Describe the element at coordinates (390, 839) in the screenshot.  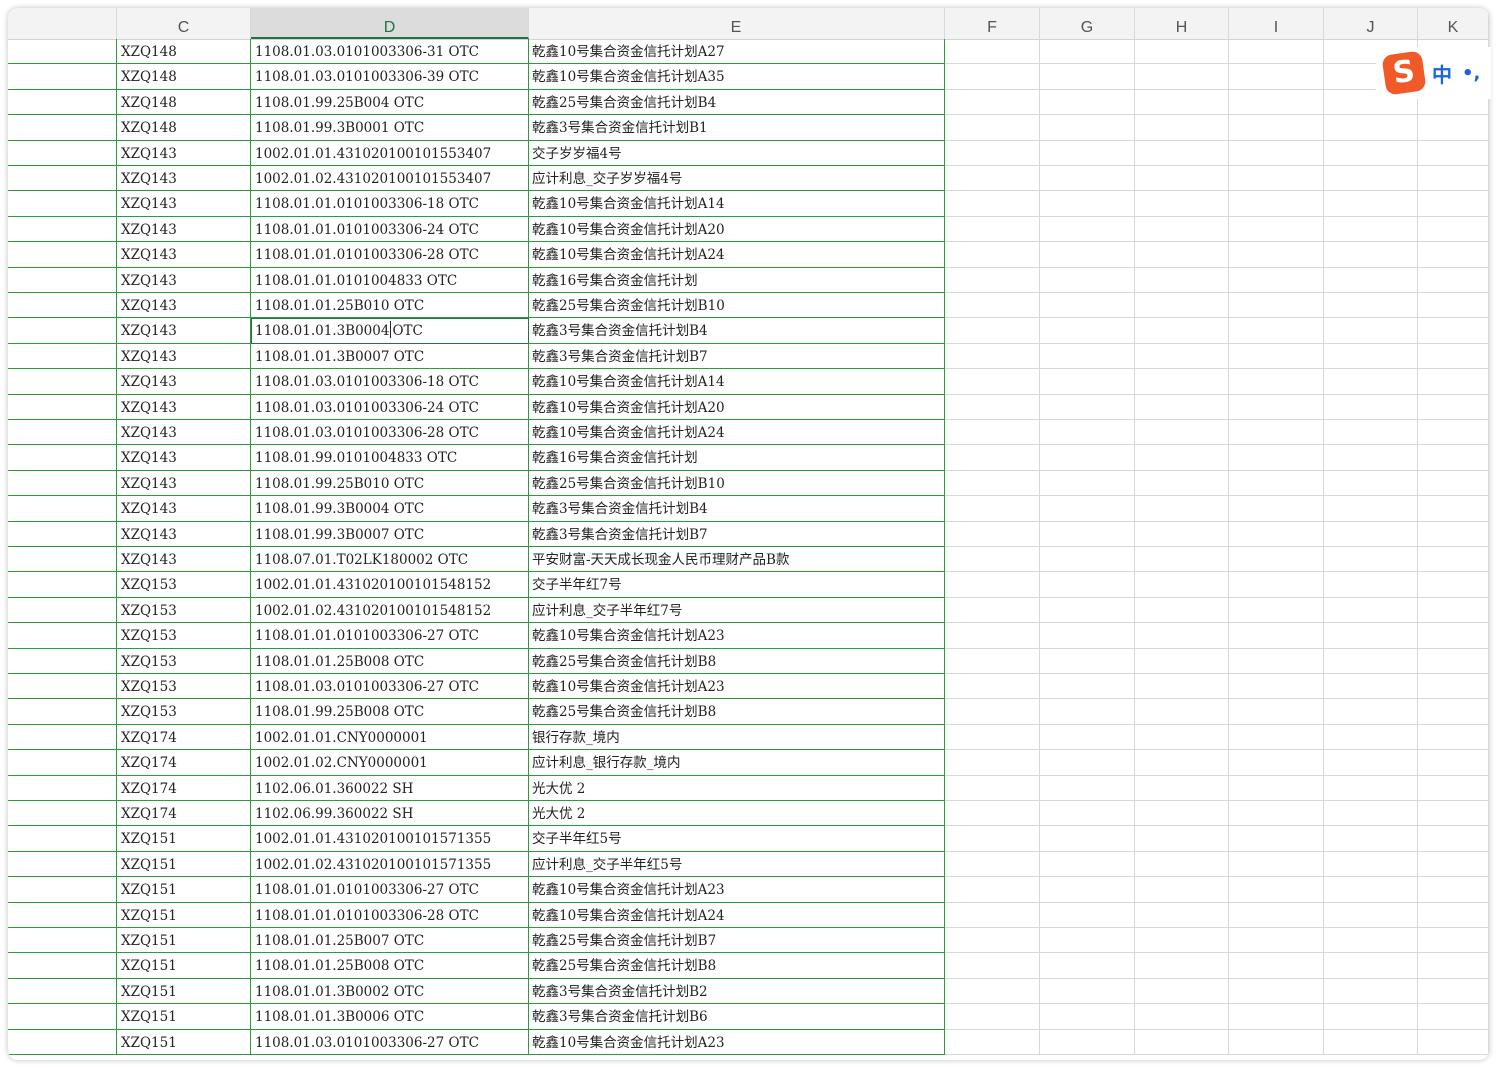
I see `cell-d: 1002.01.01.431020100101571355` at that location.